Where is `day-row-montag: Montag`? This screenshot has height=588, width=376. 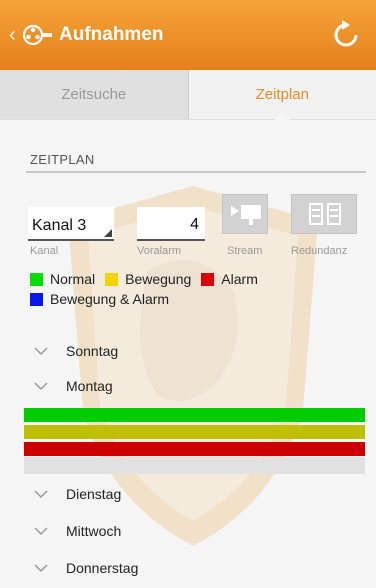 day-row-montag: Montag is located at coordinates (73, 386).